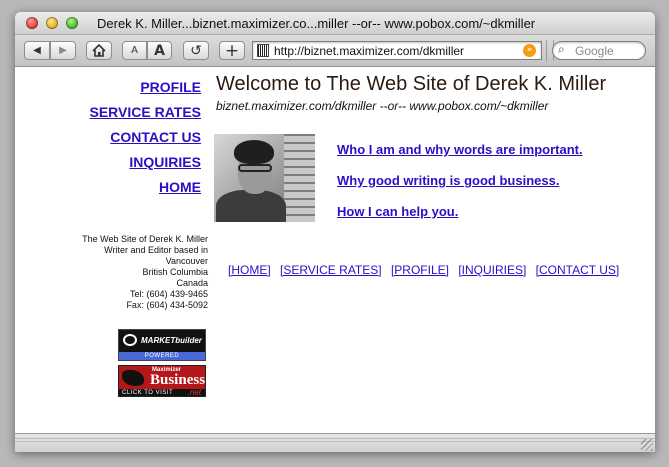 The height and width of the screenshot is (467, 669). Describe the element at coordinates (492, 270) in the screenshot. I see `bottom-nav-inquiries: [INQUIRIES]` at that location.